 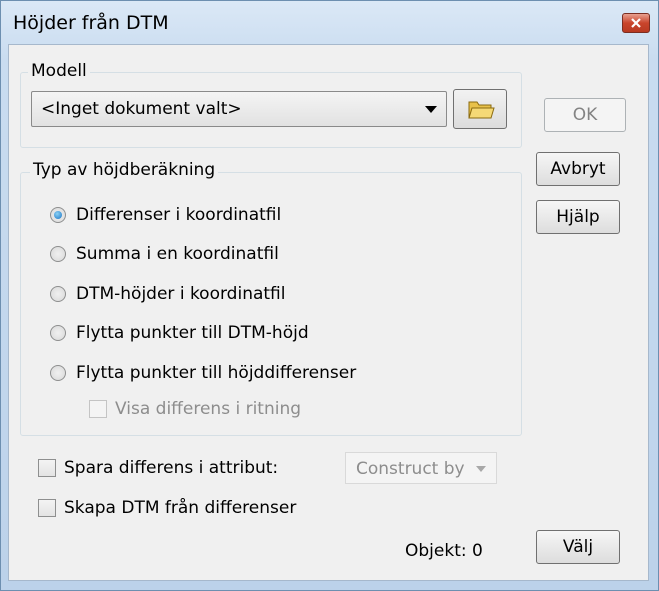 What do you see at coordinates (98, 409) in the screenshot?
I see `show-diff-checkbox` at bounding box center [98, 409].